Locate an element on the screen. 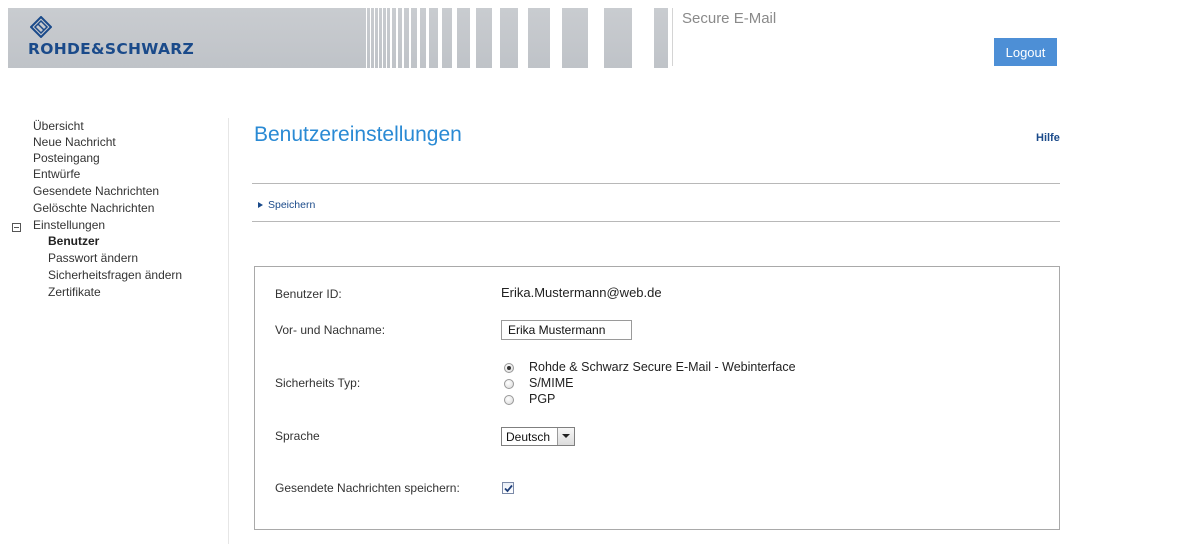  save-sent-label: Gesendete Nachrichten speichern: is located at coordinates (367, 488).